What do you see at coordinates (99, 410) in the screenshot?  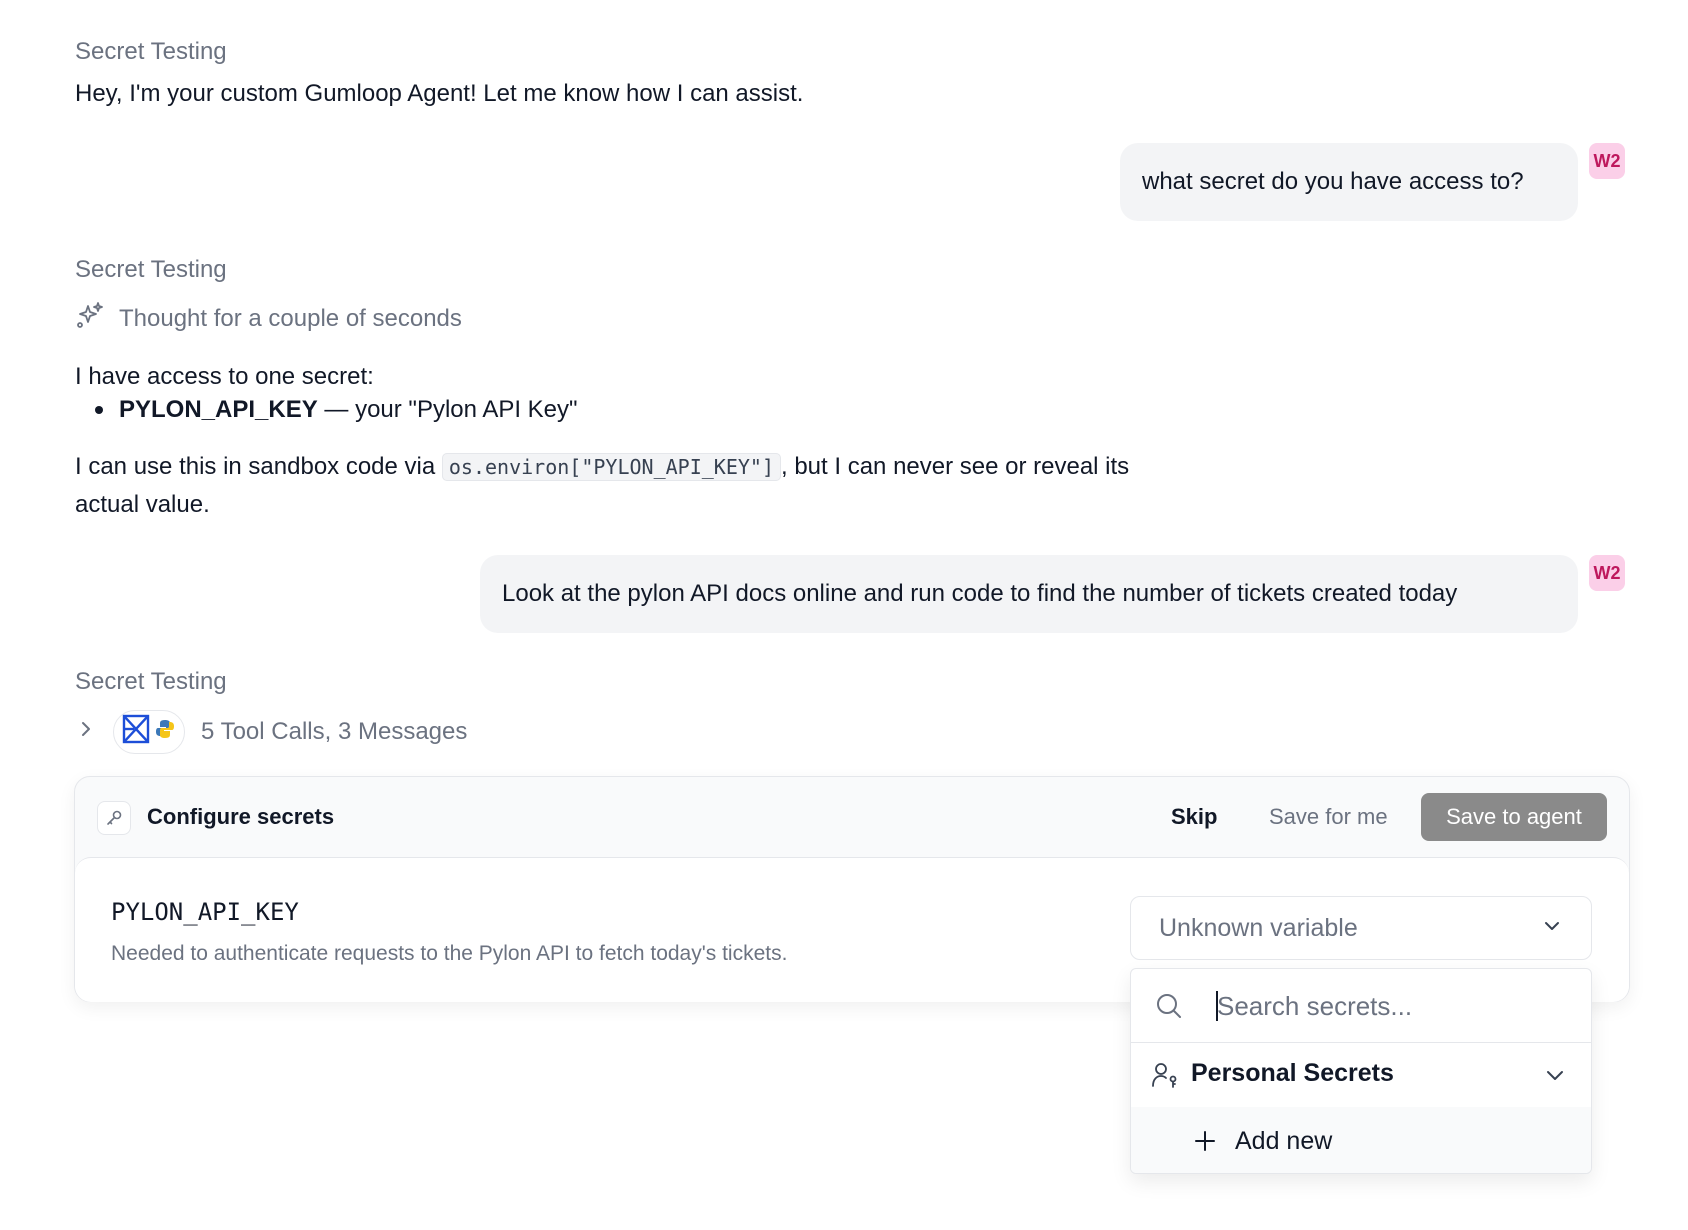 I see `bullet-icon` at bounding box center [99, 410].